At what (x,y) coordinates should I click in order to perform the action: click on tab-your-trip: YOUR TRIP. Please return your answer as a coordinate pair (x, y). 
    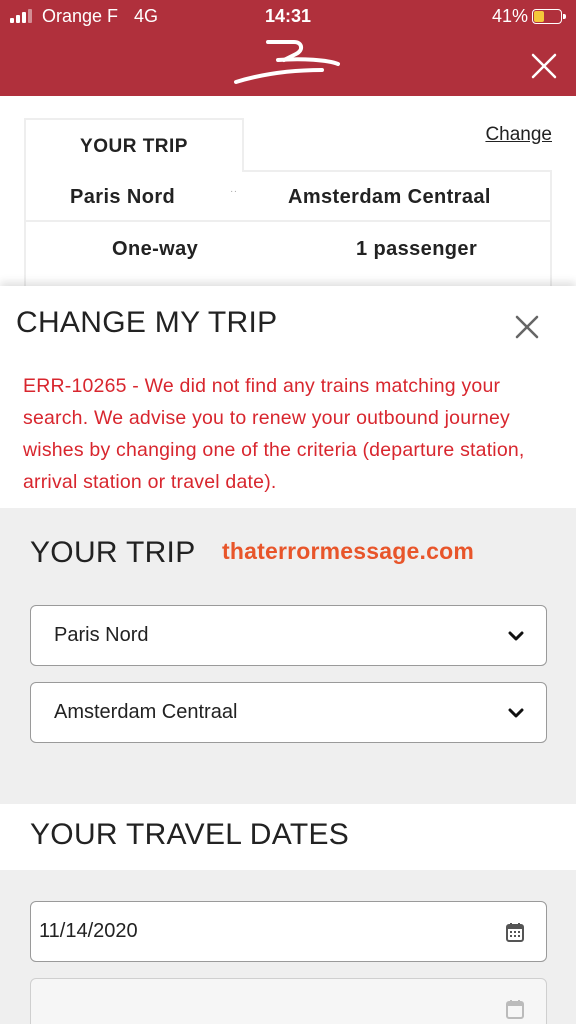
    Looking at the image, I should click on (134, 145).